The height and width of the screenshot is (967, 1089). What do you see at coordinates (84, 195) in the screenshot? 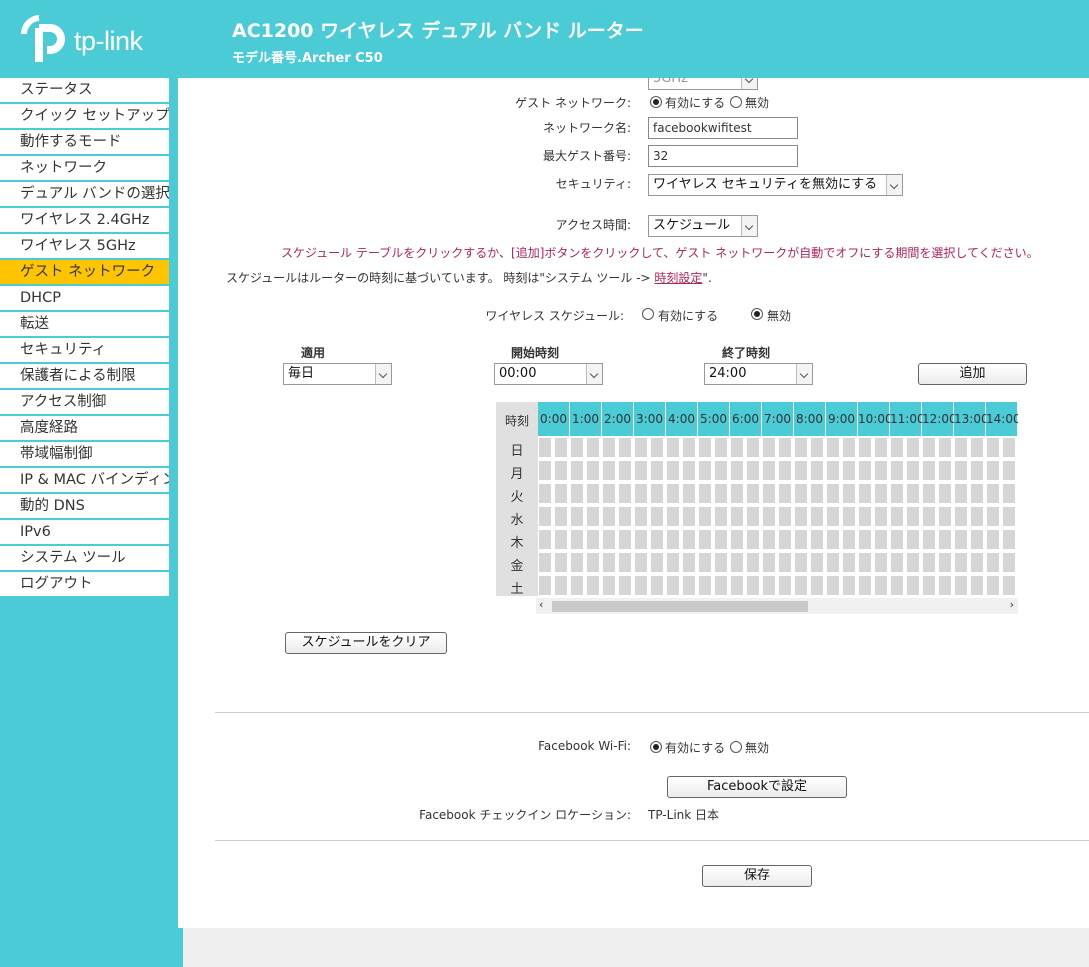
I see `sidebar-item-dual-band: デュアル バンドの選択` at bounding box center [84, 195].